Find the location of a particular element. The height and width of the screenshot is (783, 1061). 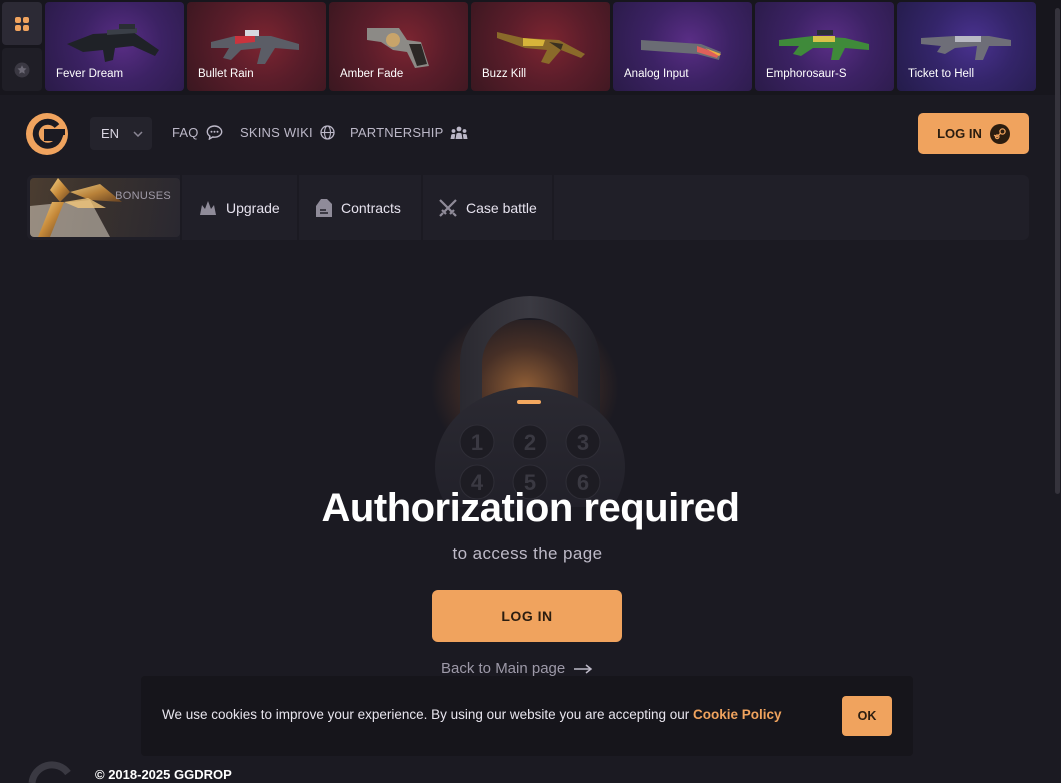

revolver-icon is located at coordinates (398, 48).